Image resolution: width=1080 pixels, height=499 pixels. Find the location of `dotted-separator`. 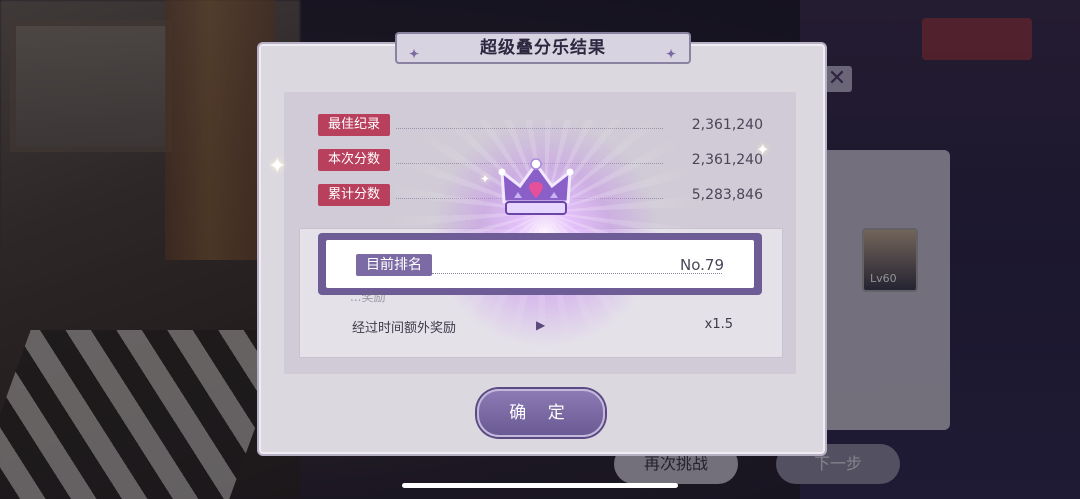

dotted-separator is located at coordinates (577, 273).